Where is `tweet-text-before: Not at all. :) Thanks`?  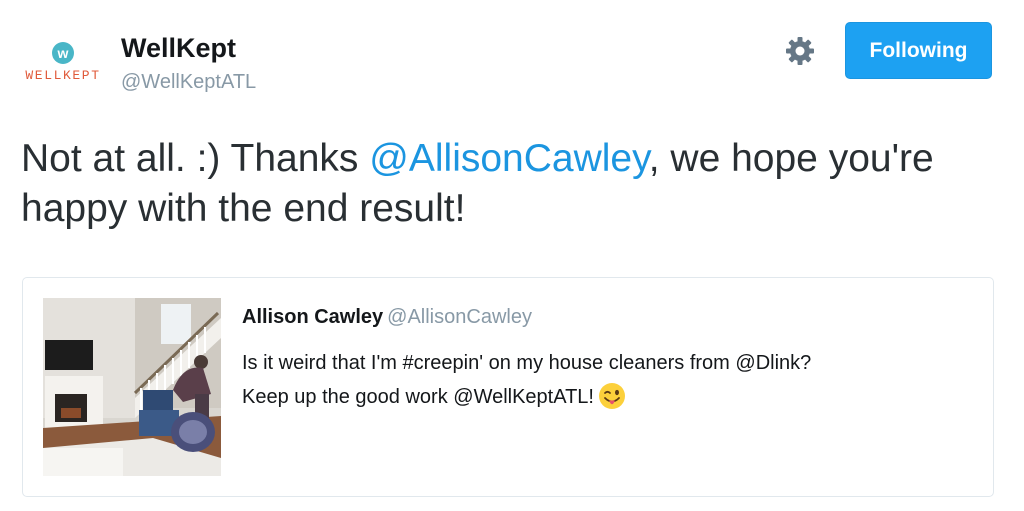
tweet-text-before: Not at all. :) Thanks is located at coordinates (195, 158).